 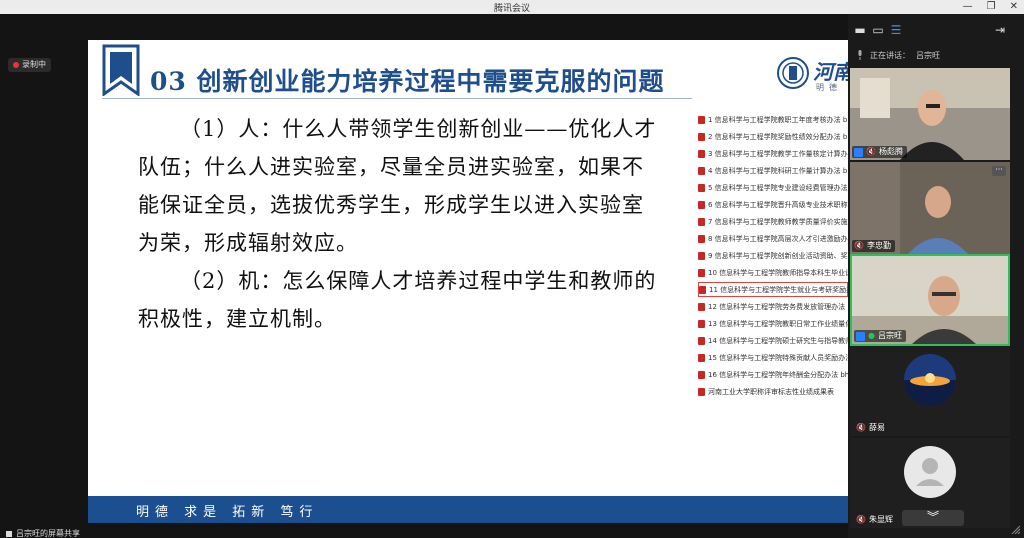 I want to click on screen-share-caption: 吕宗旺的屏幕共享, so click(x=43, y=533).